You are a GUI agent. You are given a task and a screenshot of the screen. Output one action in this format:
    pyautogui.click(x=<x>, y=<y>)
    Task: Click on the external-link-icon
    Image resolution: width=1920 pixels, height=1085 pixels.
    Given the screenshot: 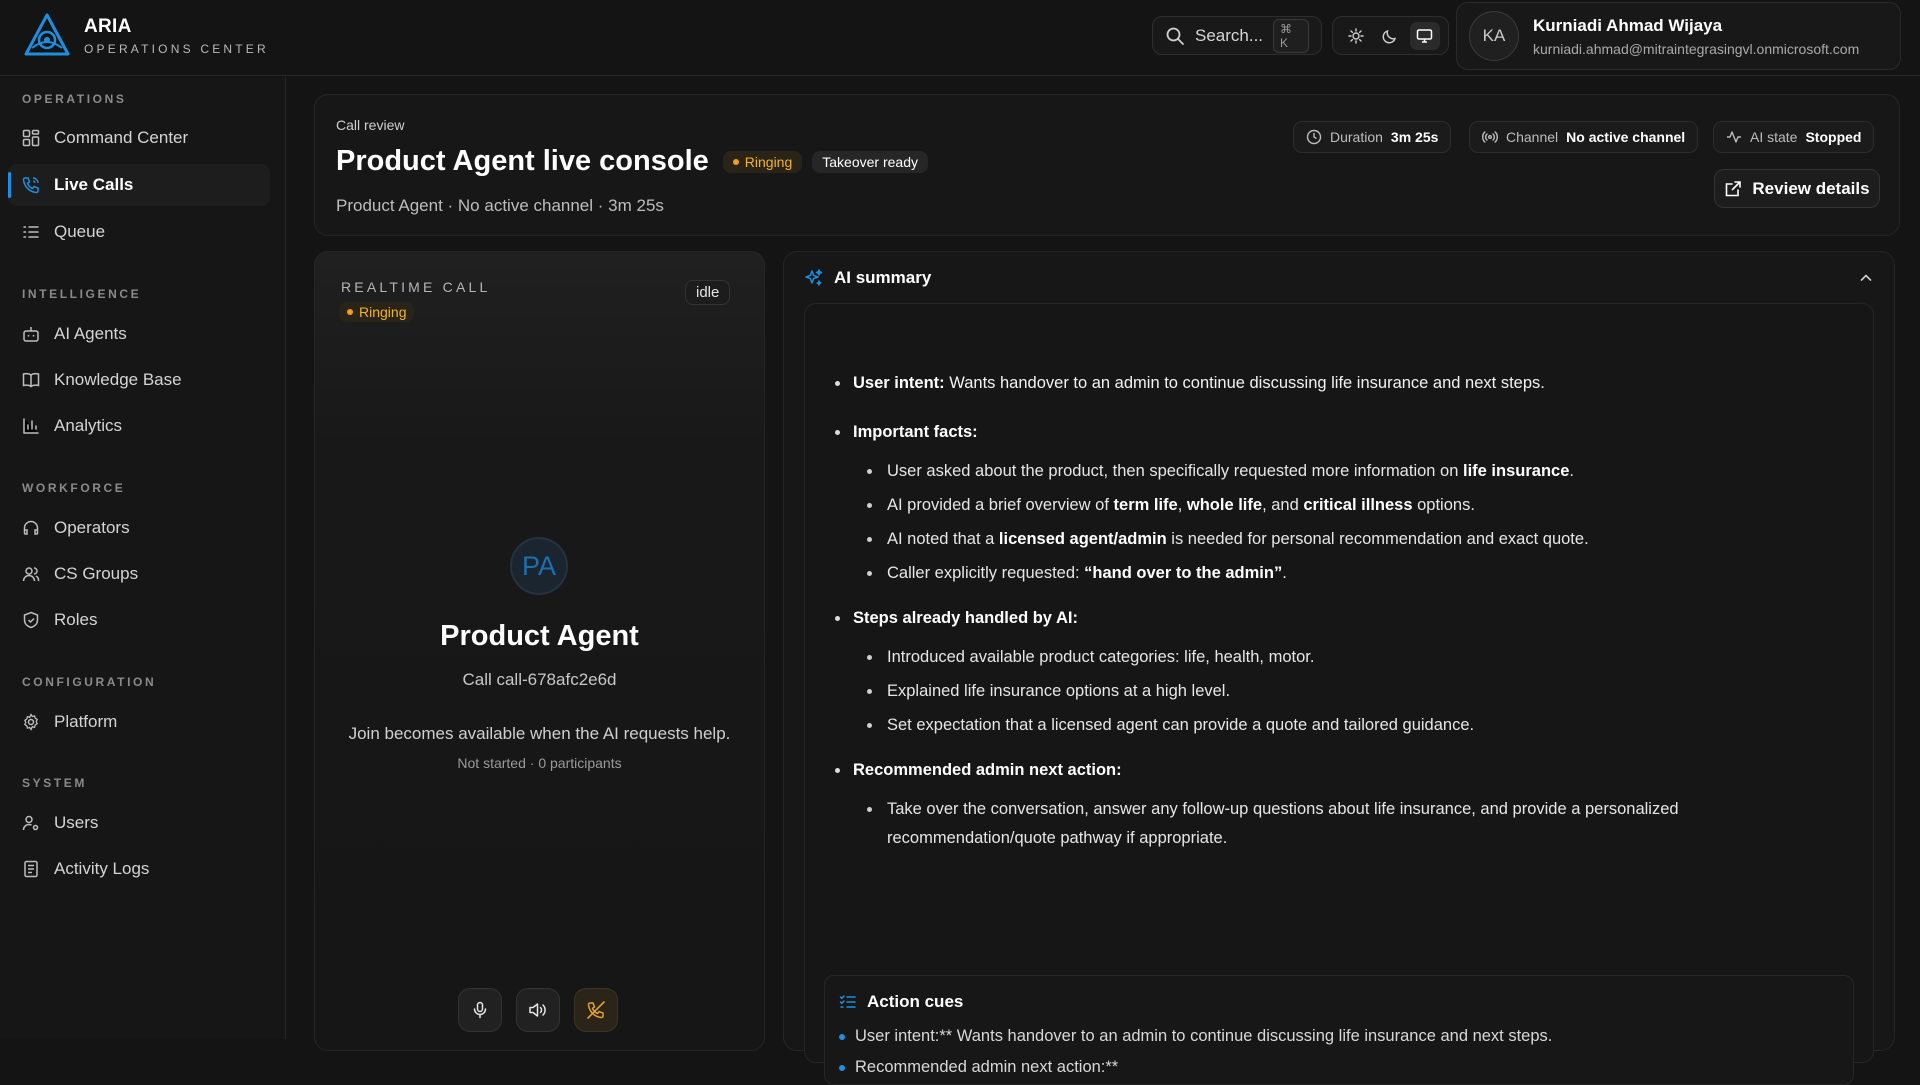 What is the action you would take?
    pyautogui.click(x=1733, y=189)
    